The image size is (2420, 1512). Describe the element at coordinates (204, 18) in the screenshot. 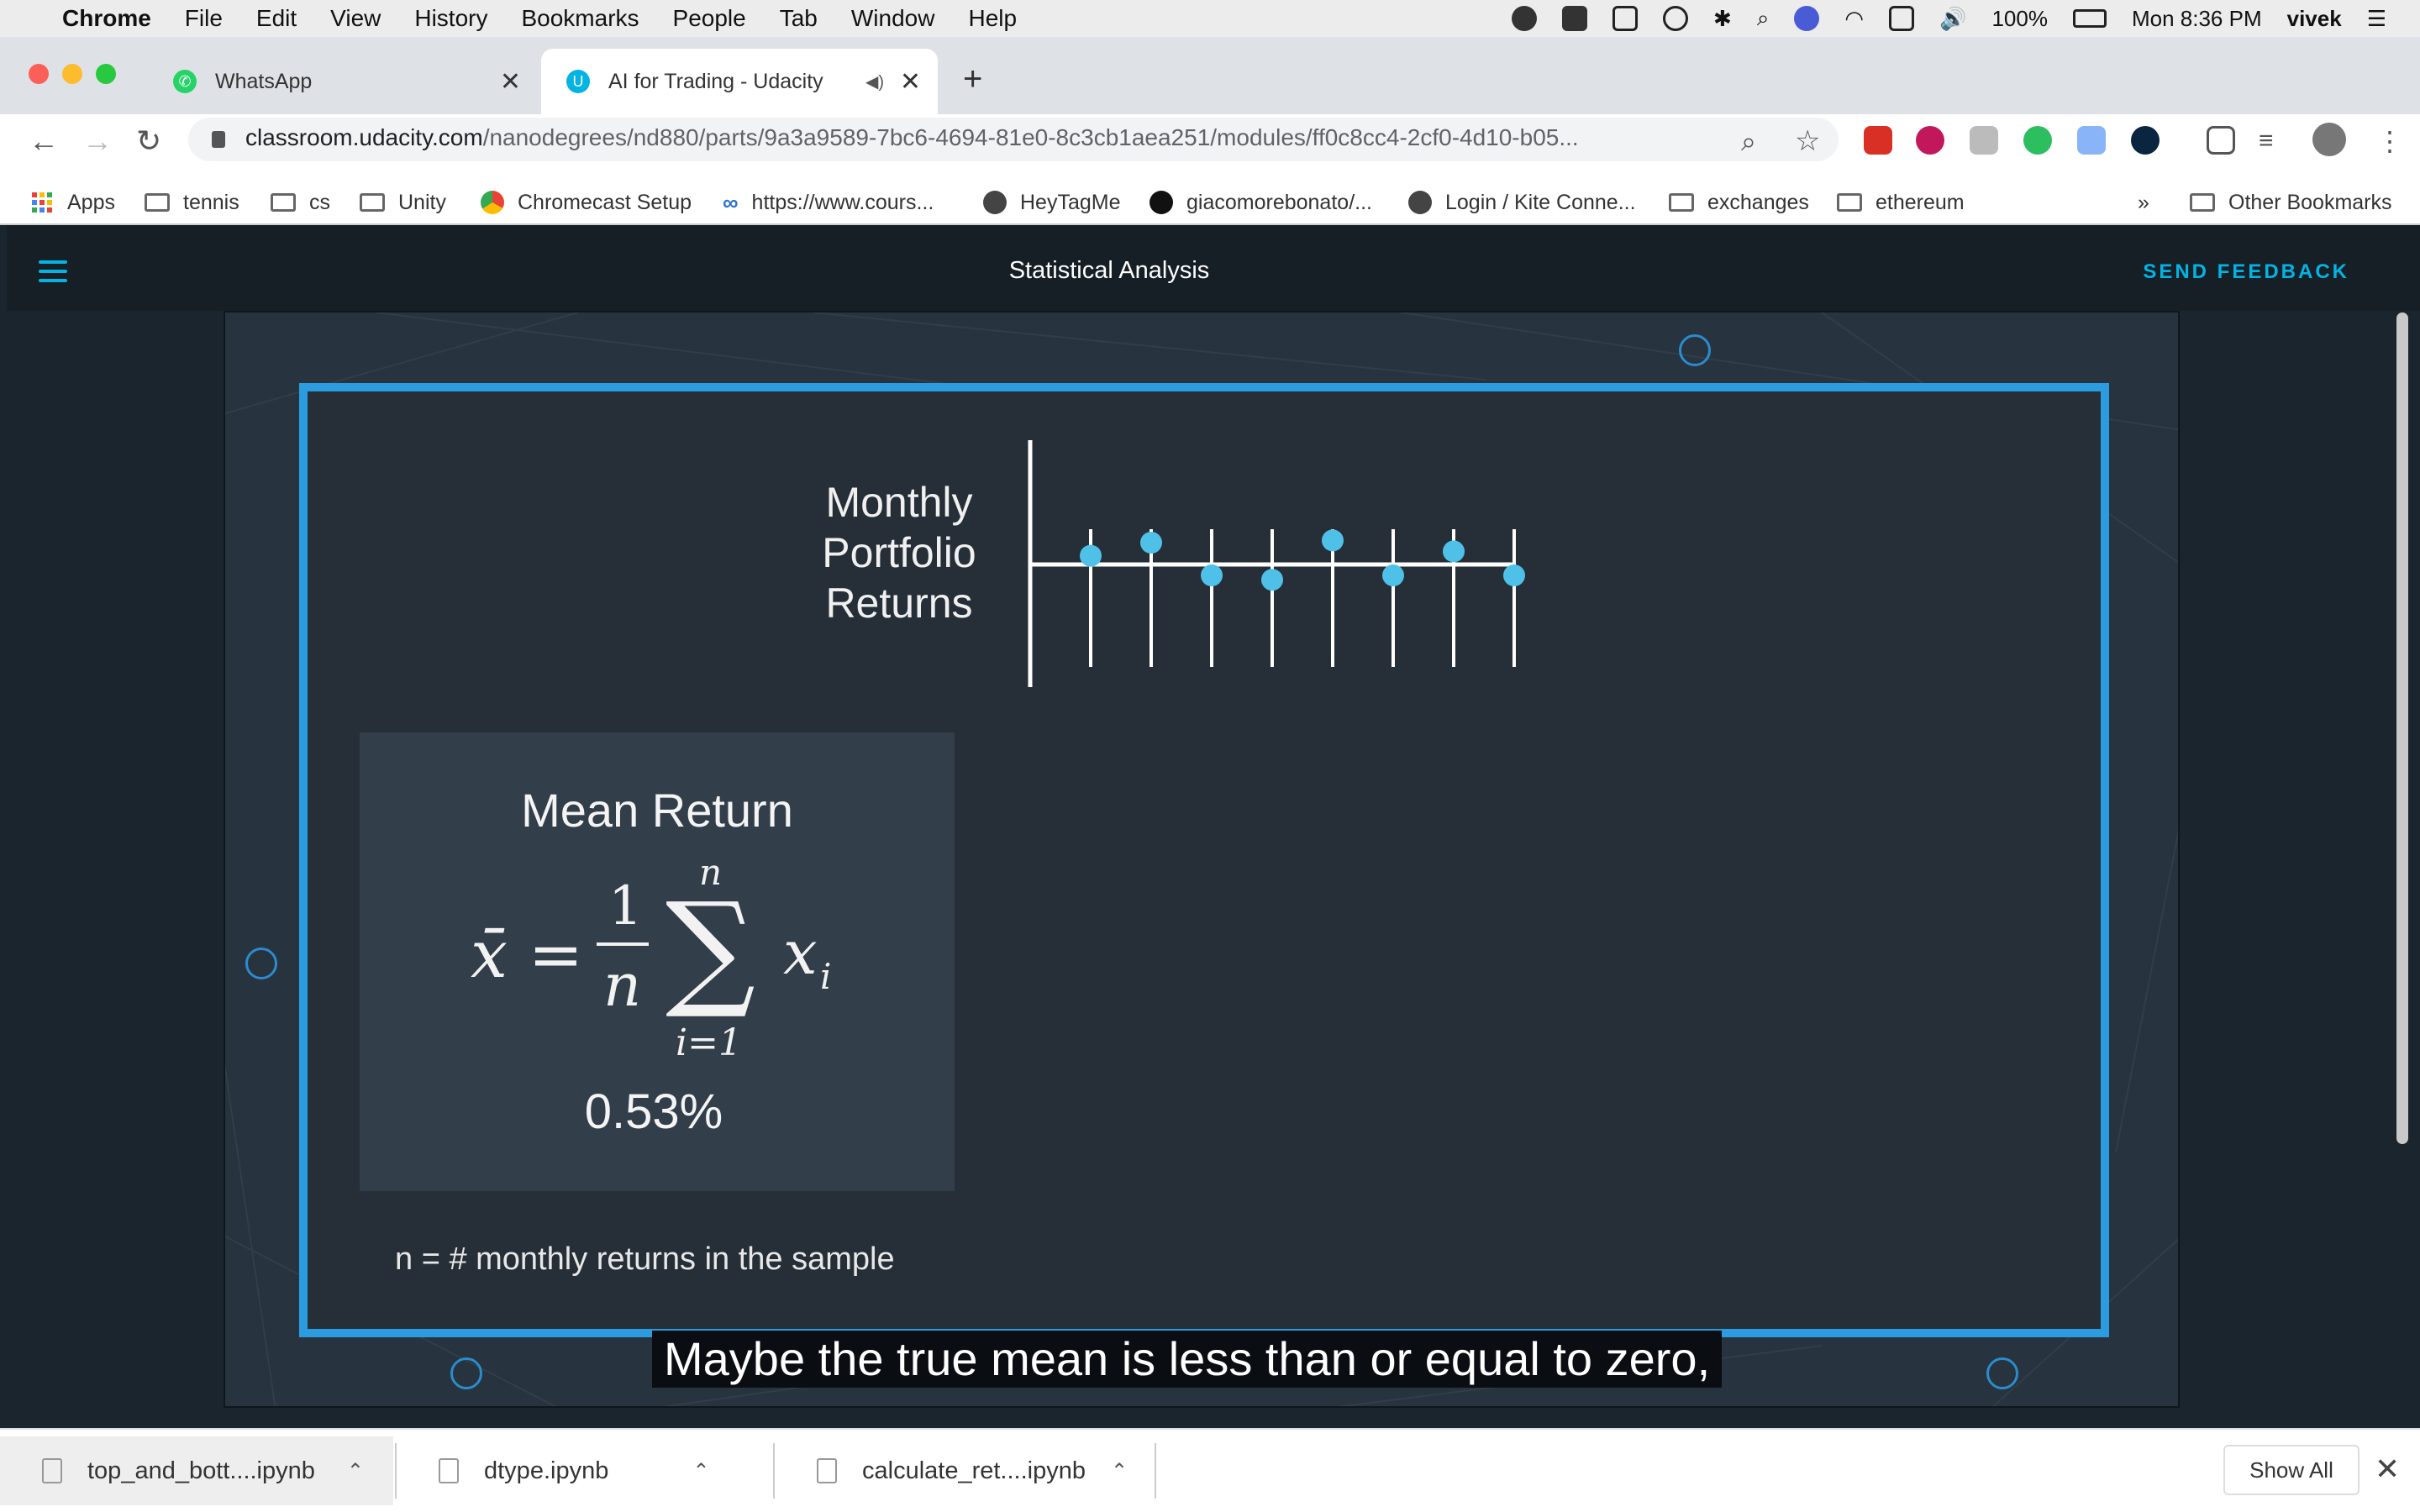

I see `menu-file: File` at that location.